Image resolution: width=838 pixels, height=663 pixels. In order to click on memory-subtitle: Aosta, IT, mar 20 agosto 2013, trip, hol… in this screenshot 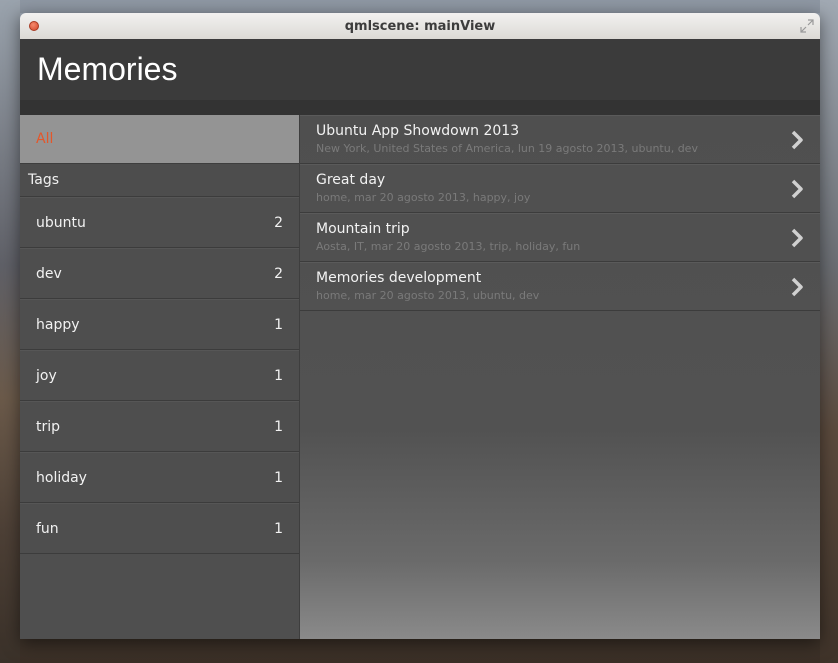, I will do `click(448, 246)`.